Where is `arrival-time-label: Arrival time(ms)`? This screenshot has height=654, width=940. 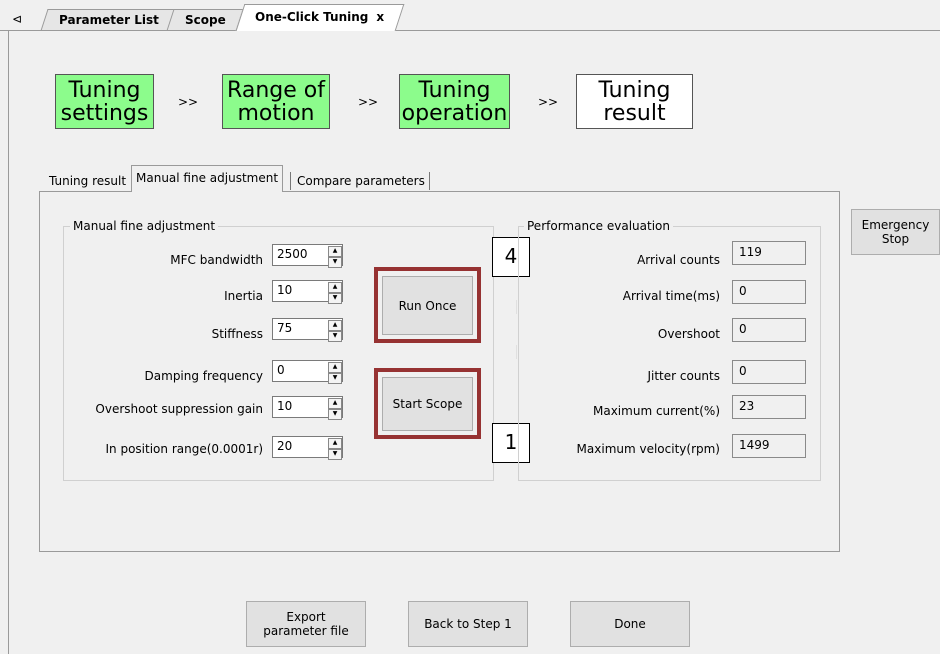
arrival-time-label: Arrival time(ms) is located at coordinates (671, 296).